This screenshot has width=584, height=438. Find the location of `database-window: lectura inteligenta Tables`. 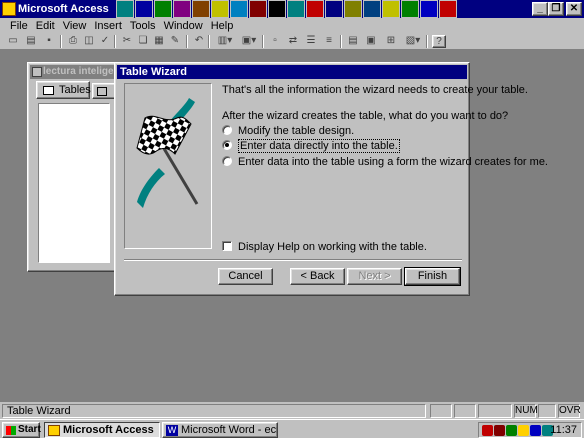

database-window: lectura inteligenta Tables is located at coordinates (75, 167).